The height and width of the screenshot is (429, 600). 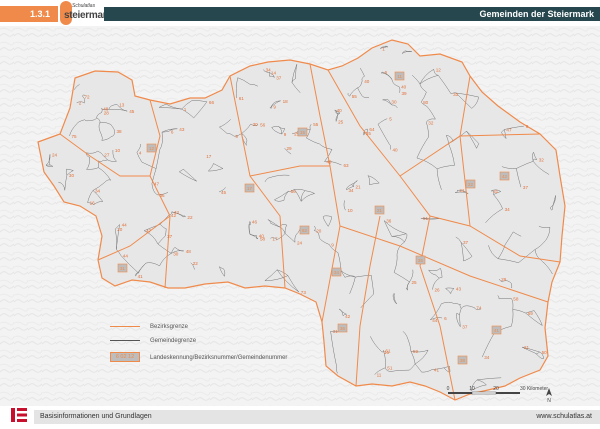 I want to click on scale-bar-svg: 0 10 20 30 Kilometer N, so click(x=501, y=394).